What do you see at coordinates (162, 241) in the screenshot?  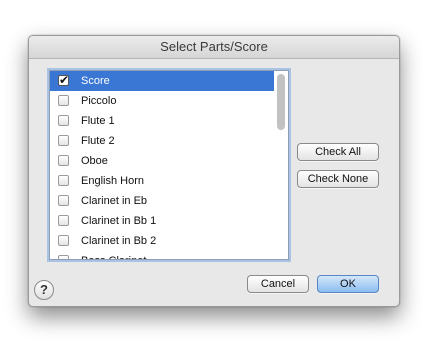 I see `list-item: Clarinet in Bb 2` at bounding box center [162, 241].